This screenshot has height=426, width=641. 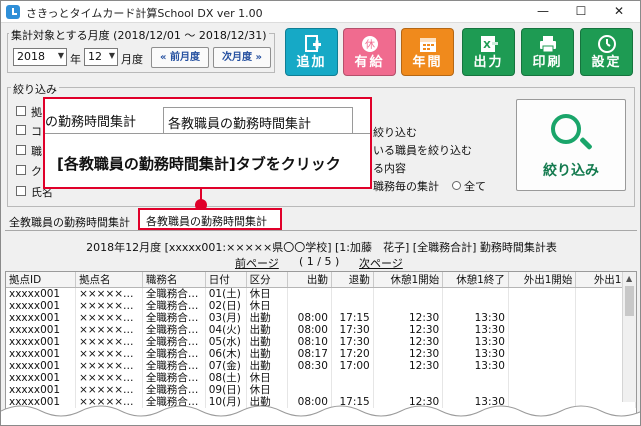 I want to click on export-button: X 出力, so click(x=488, y=52).